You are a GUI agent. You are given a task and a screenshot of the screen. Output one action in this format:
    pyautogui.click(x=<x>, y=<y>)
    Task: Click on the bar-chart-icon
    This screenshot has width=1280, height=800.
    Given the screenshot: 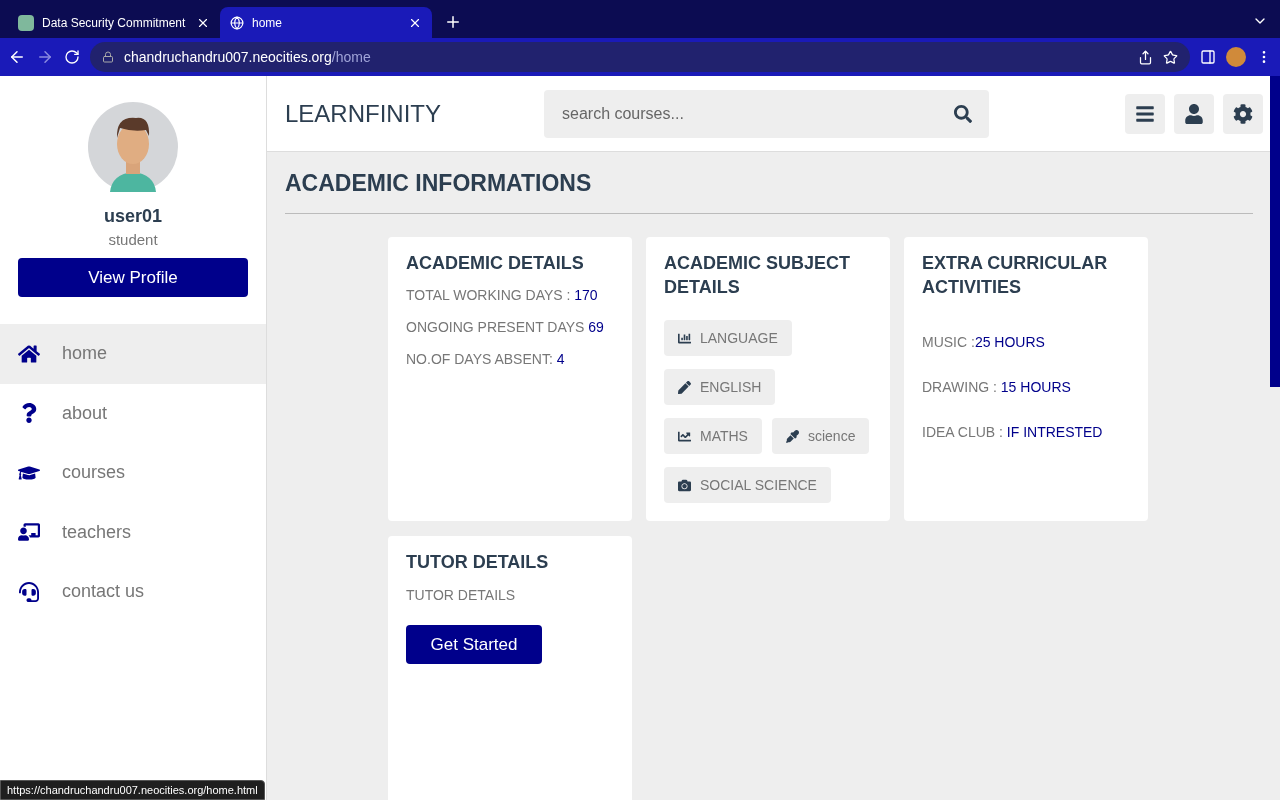 What is the action you would take?
    pyautogui.click(x=684, y=338)
    